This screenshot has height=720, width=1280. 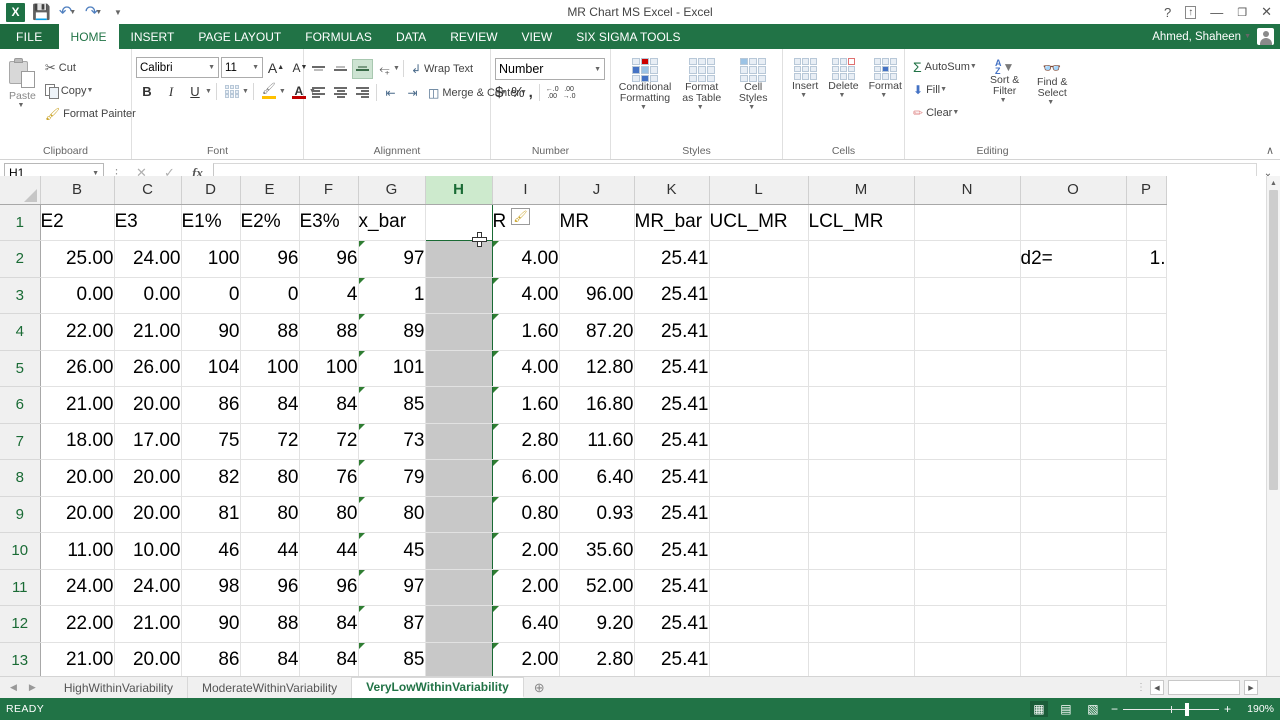 I want to click on table-row: 4 22.00 21.00 90 88 88 89 1.60 87.20 25.41, so click(x=583, y=332).